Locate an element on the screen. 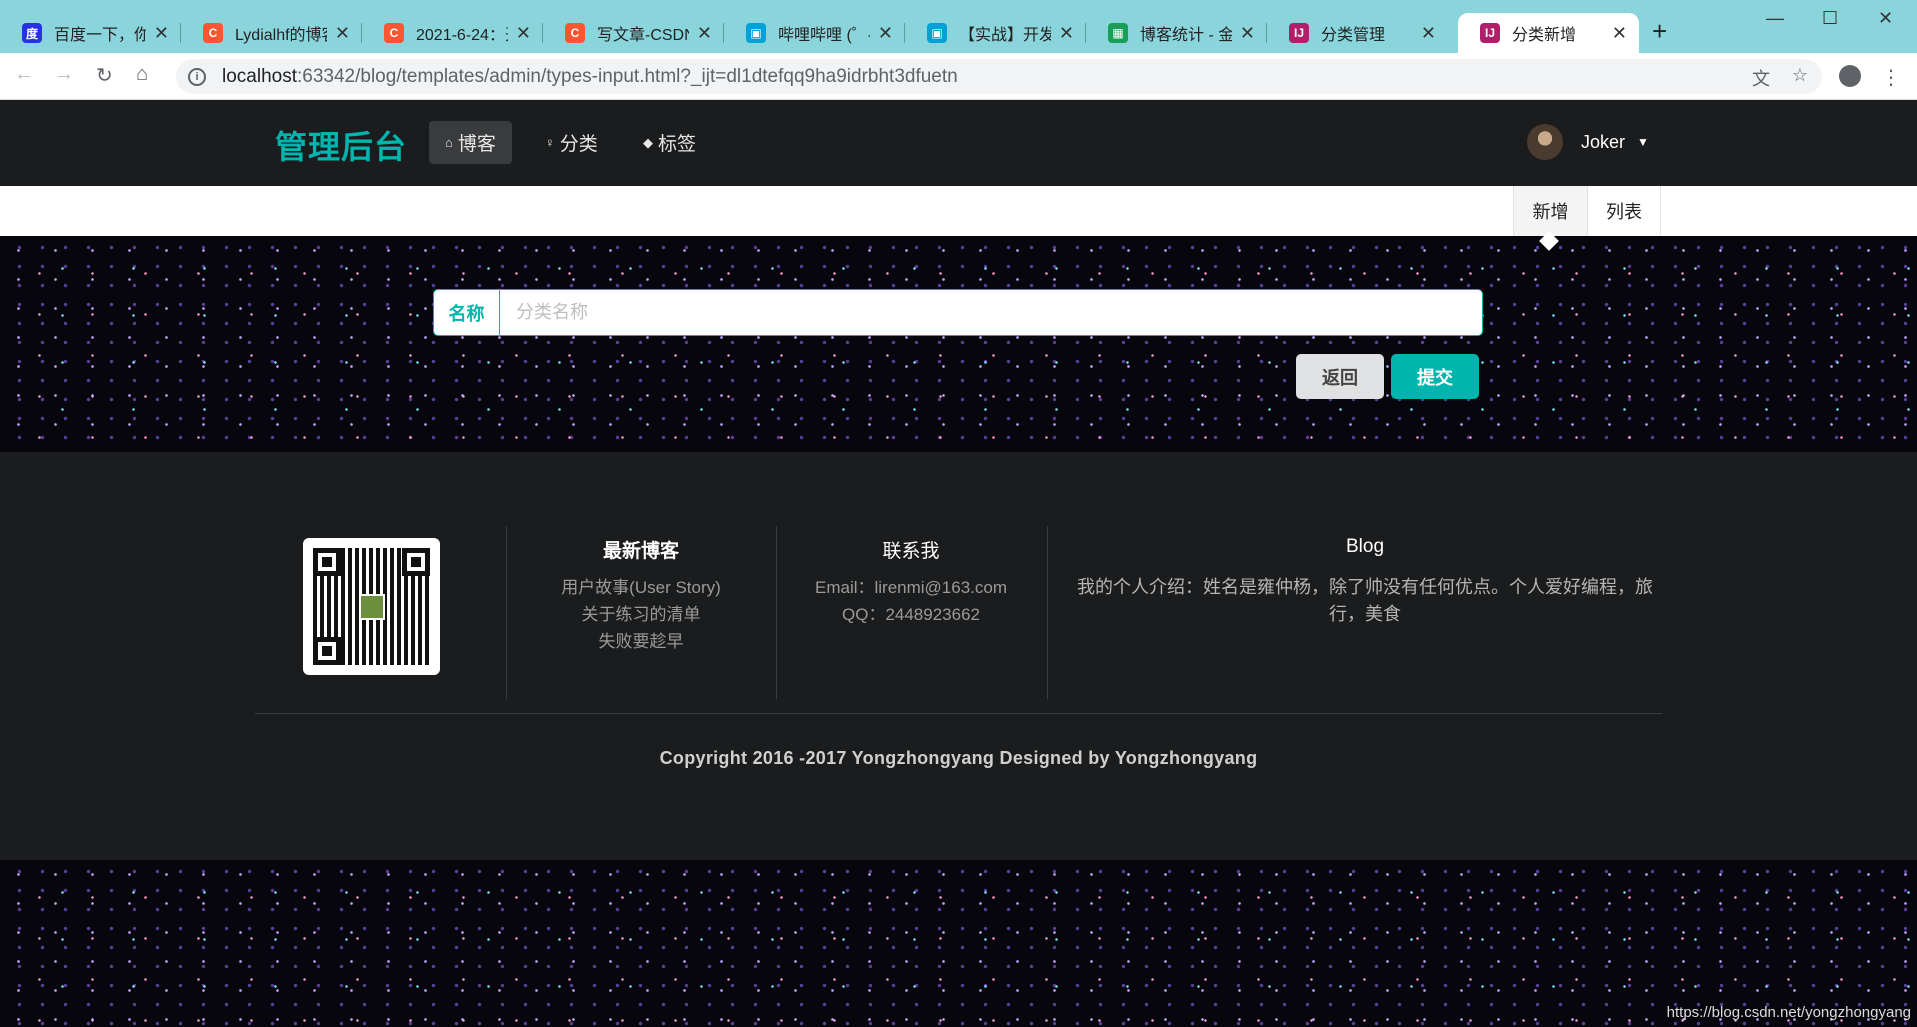 The width and height of the screenshot is (1917, 1027). latest-blogs-title: 最新博客 is located at coordinates (640, 551).